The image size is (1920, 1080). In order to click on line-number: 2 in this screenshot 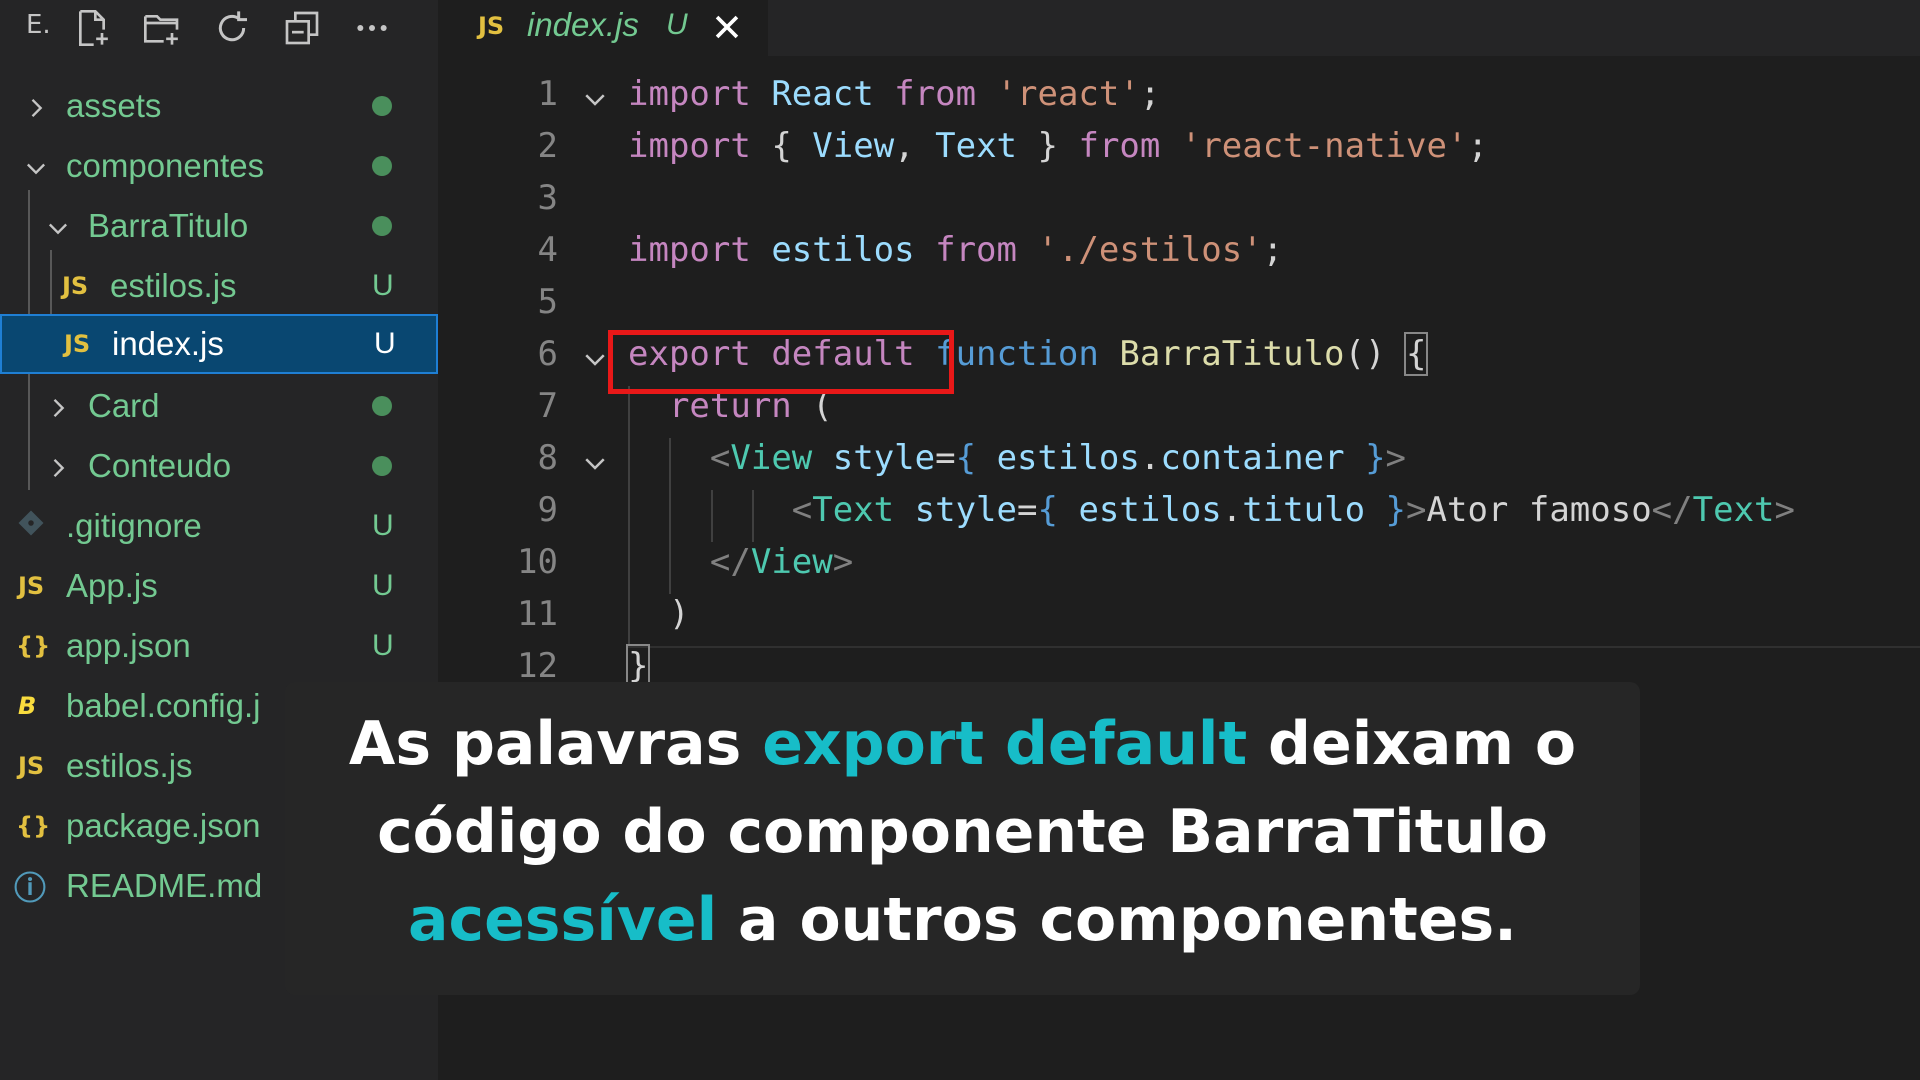, I will do `click(547, 146)`.